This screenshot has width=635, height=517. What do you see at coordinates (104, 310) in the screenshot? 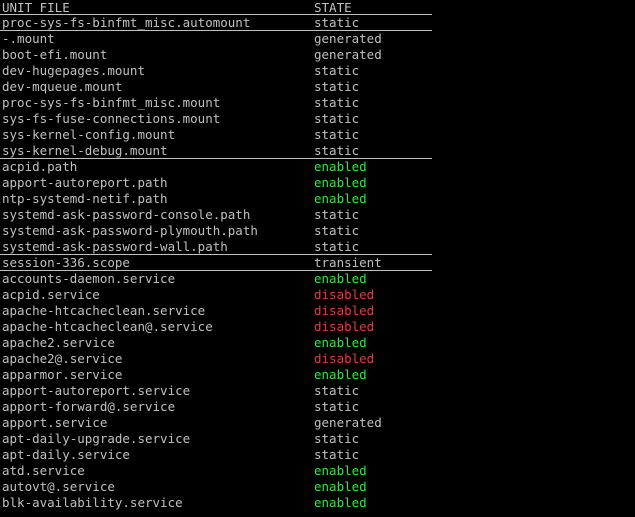
I see `unit-file-name: apache-htcacheclean.service` at bounding box center [104, 310].